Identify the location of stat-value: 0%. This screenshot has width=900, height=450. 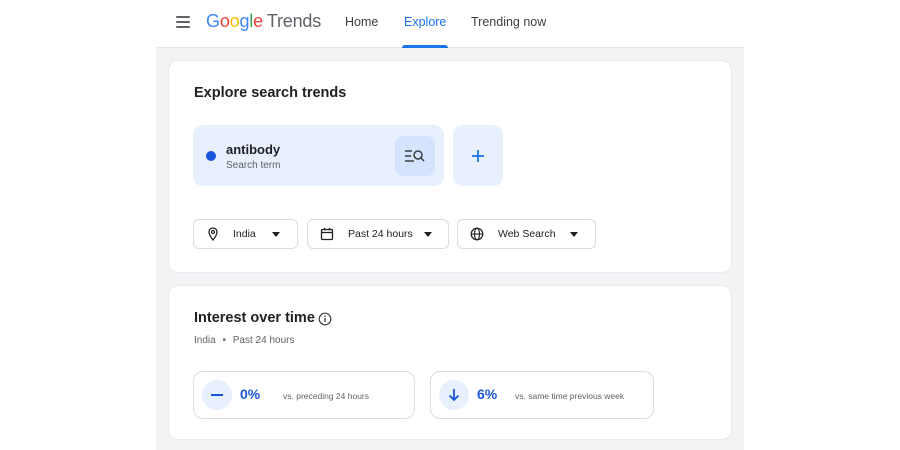
(250, 394).